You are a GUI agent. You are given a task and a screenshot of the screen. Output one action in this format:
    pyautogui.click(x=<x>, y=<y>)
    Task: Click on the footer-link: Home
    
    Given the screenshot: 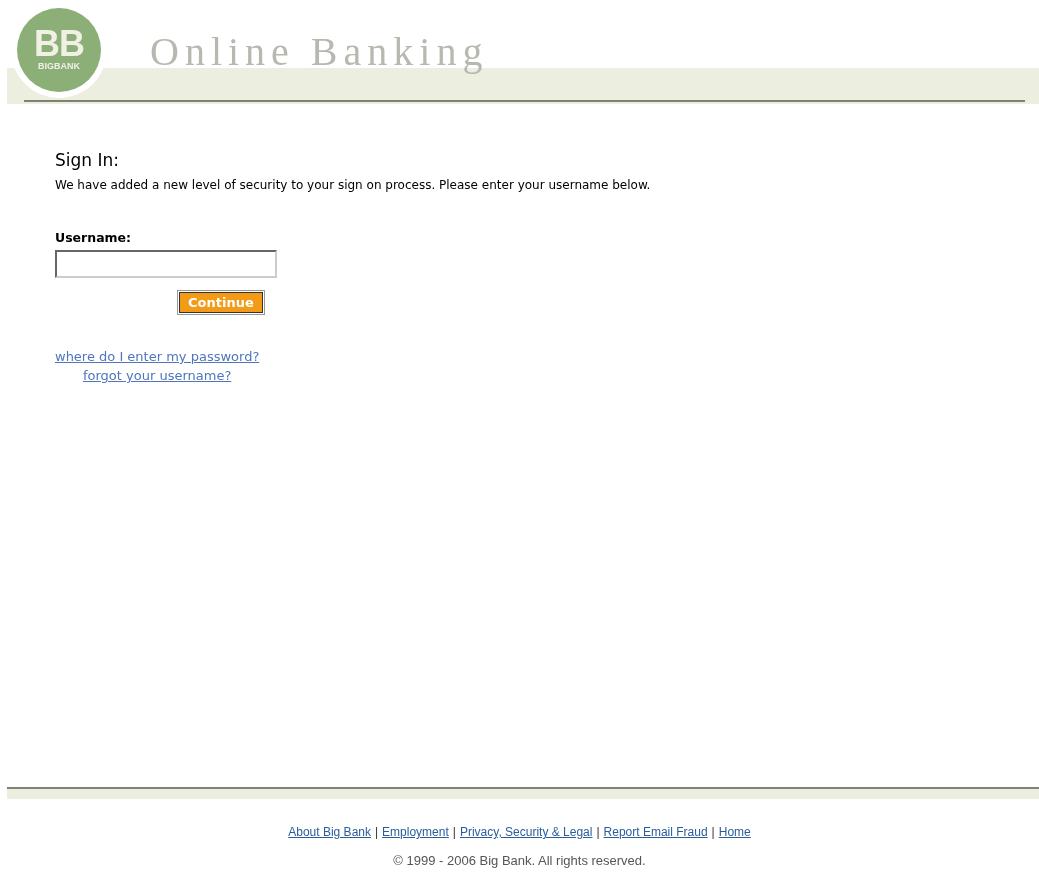 What is the action you would take?
    pyautogui.click(x=734, y=832)
    